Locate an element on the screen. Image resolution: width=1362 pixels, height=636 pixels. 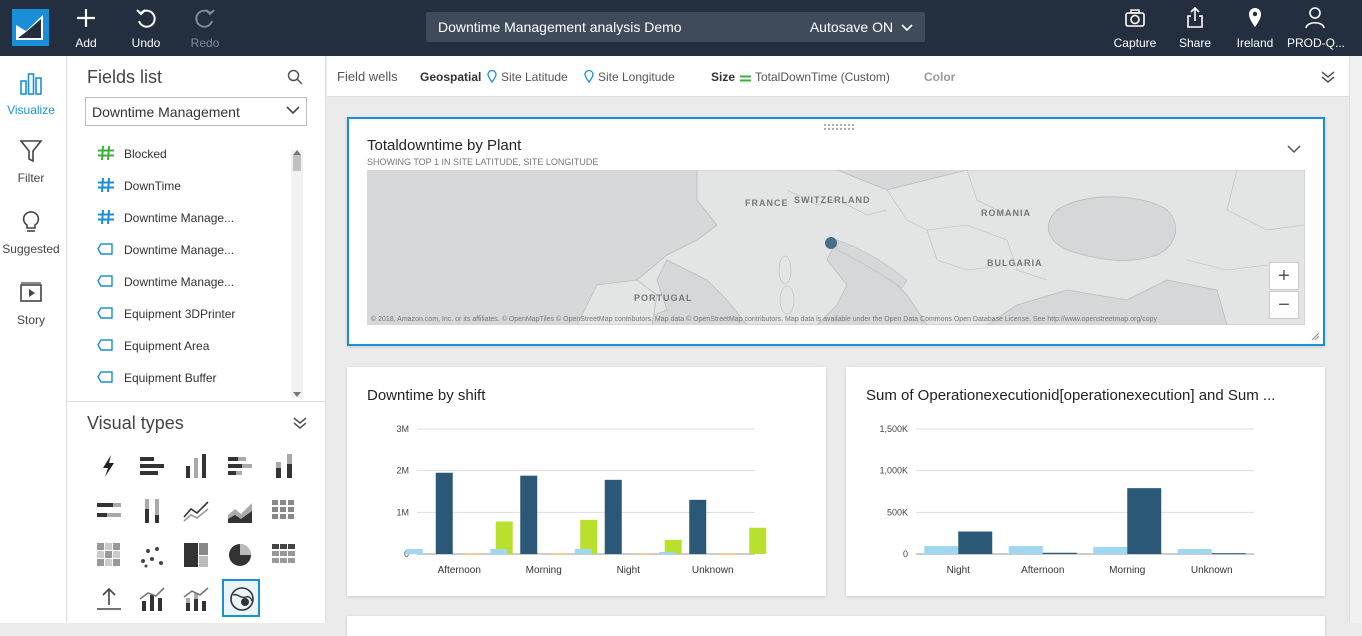
kpi-icon is located at coordinates (109, 599).